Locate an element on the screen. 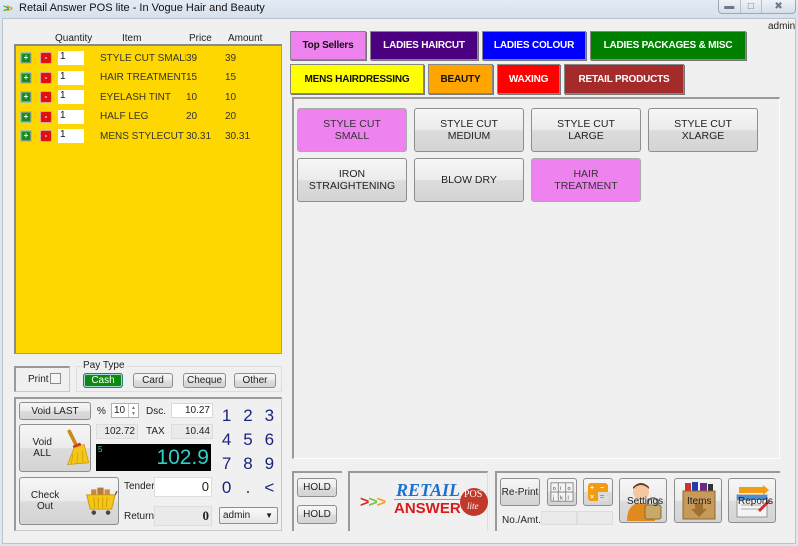 The width and height of the screenshot is (798, 546). retail-answer-logo: >>> RETAIL ANSWER POS lite is located at coordinates (424, 501).